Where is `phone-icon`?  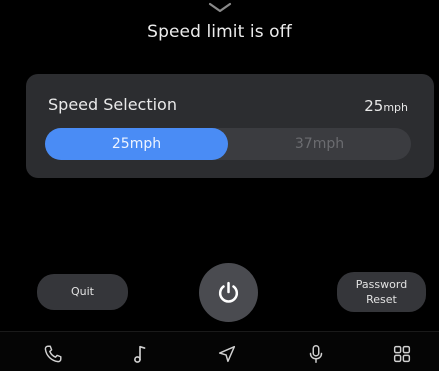 phone-icon is located at coordinates (53, 354).